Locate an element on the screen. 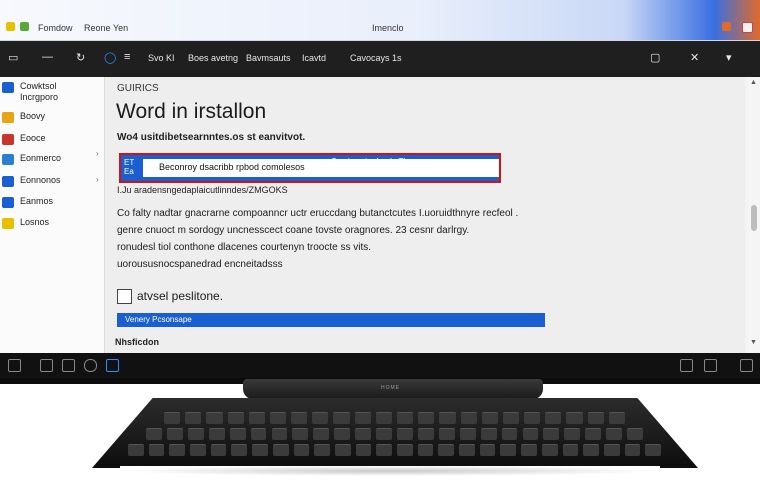  window-title-bar: Fomdow Reone Yen Imenclo is located at coordinates (380, 20).